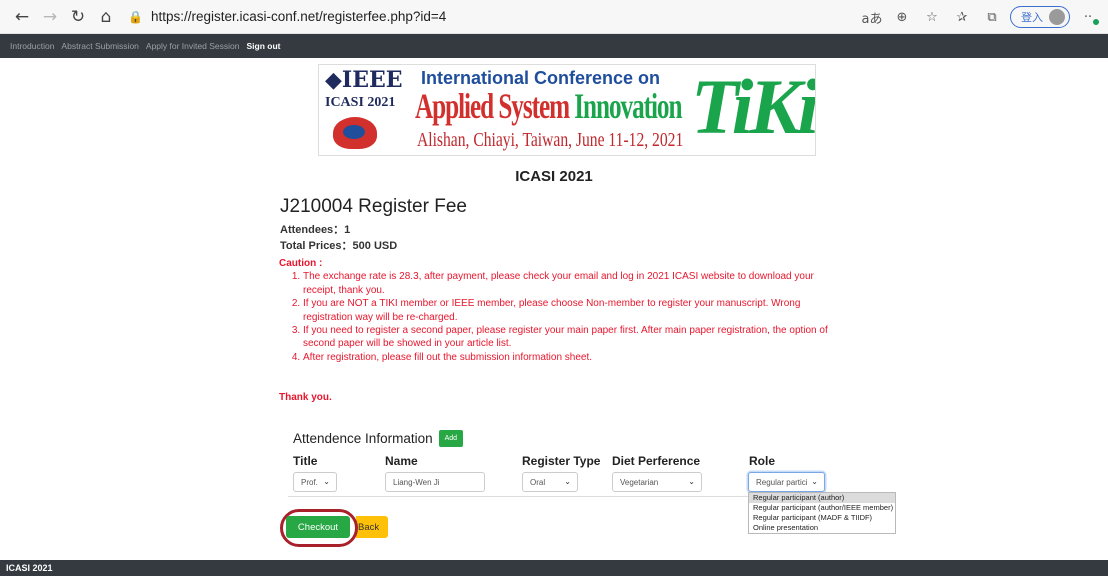  Describe the element at coordinates (451, 438) in the screenshot. I see `add-attendee-button: Add` at that location.